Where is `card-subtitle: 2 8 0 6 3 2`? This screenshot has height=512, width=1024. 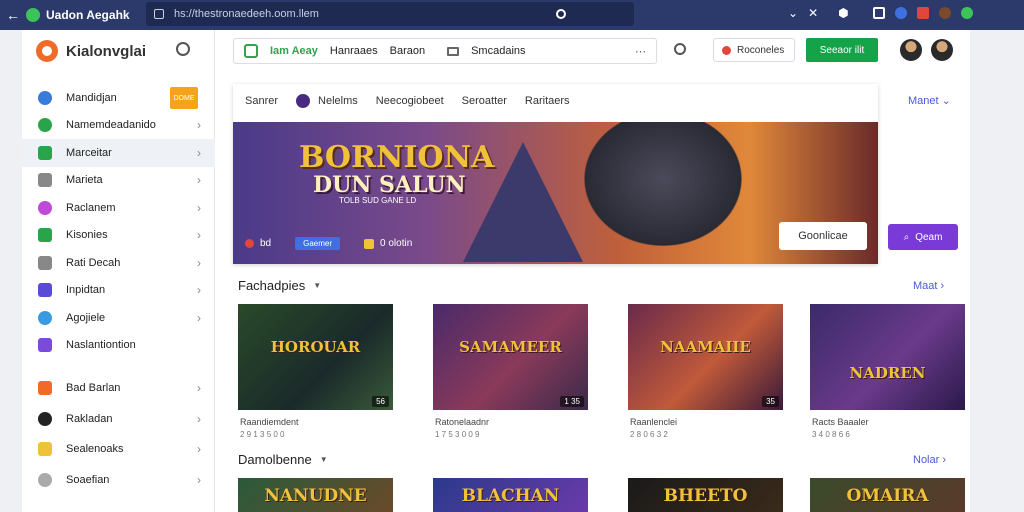 card-subtitle: 2 8 0 6 3 2 is located at coordinates (649, 434).